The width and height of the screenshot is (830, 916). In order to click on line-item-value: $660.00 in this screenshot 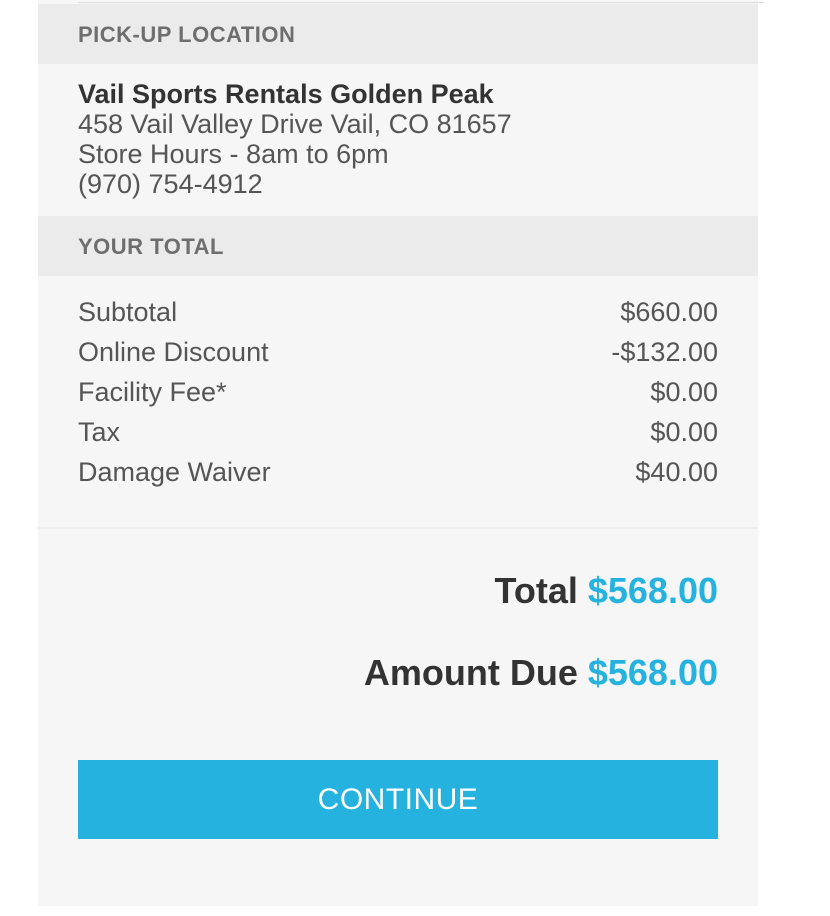, I will do `click(669, 312)`.